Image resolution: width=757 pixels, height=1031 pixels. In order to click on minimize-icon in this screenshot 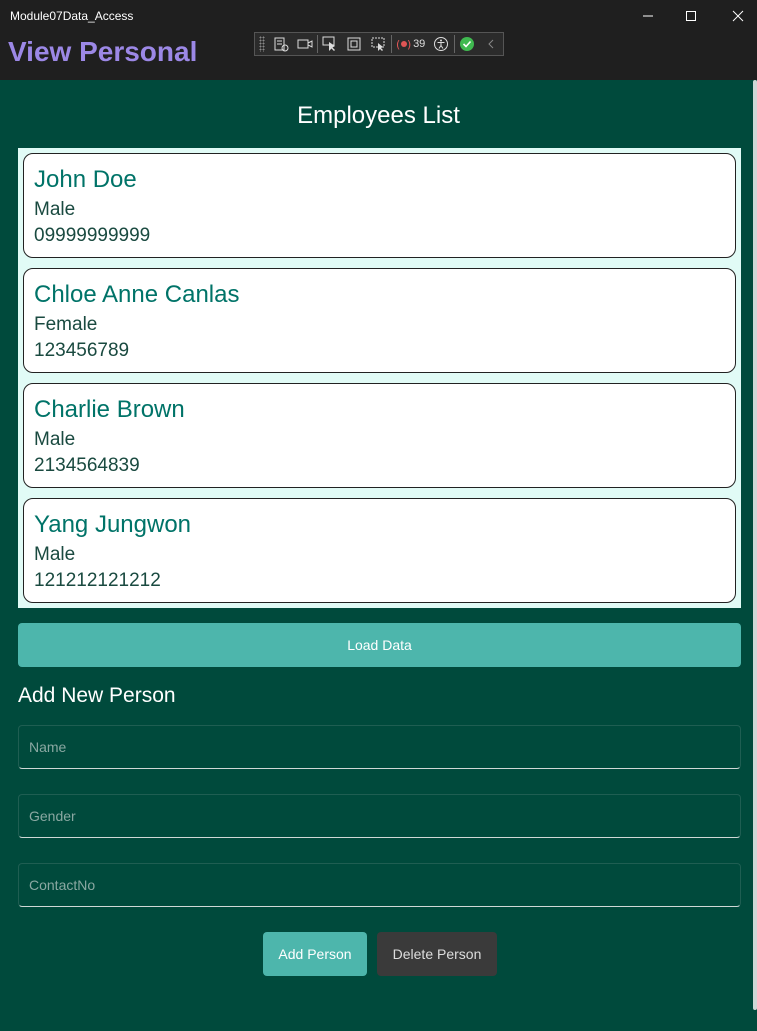, I will do `click(648, 16)`.